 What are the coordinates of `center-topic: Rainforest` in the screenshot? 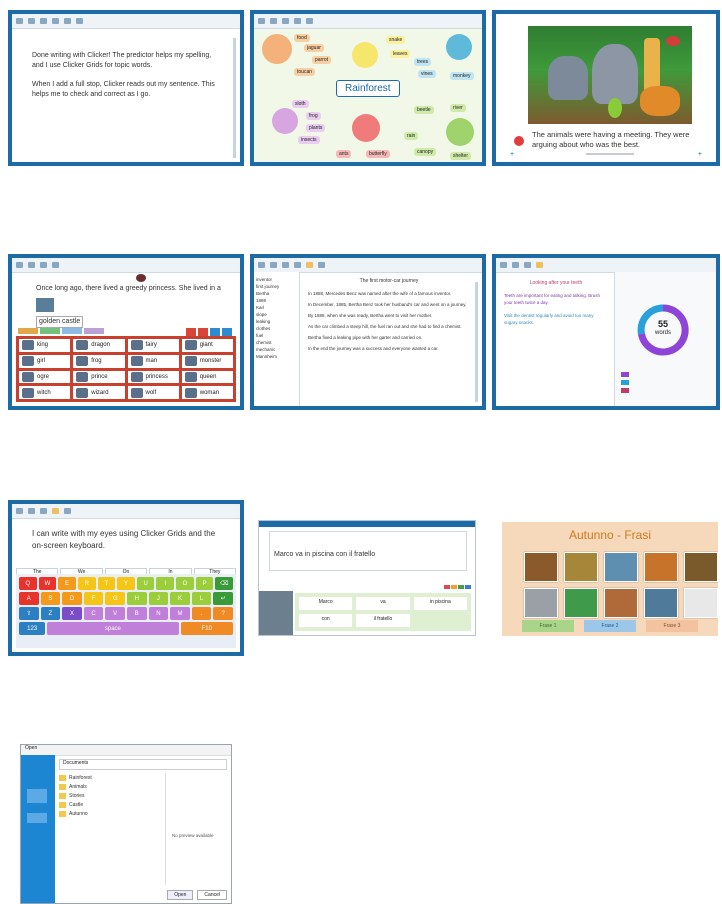 It's located at (368, 88).